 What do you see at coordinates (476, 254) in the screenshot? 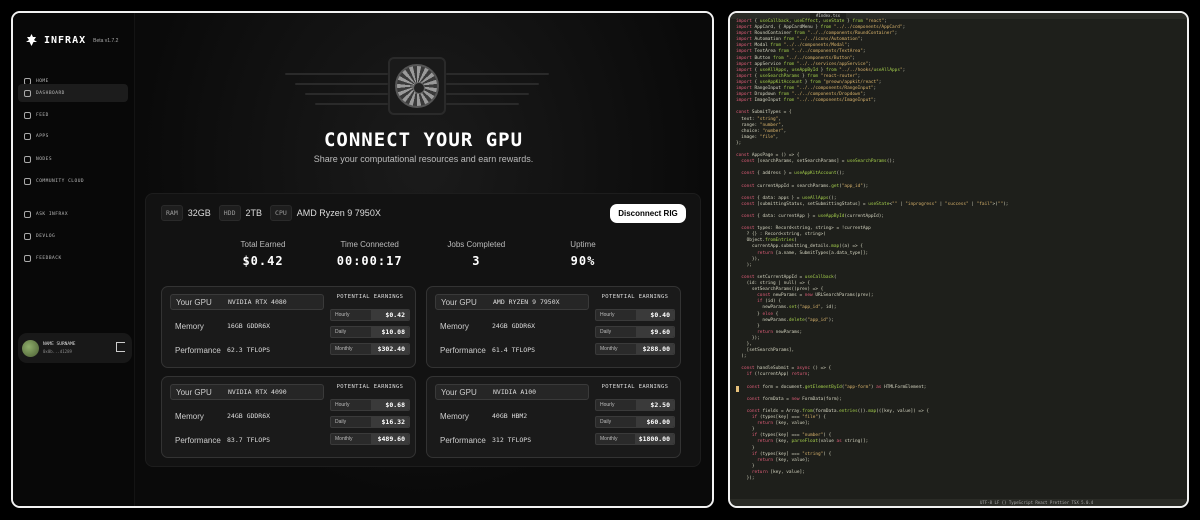
I see `stat-jobs-completed: Jobs Completed 3` at bounding box center [476, 254].